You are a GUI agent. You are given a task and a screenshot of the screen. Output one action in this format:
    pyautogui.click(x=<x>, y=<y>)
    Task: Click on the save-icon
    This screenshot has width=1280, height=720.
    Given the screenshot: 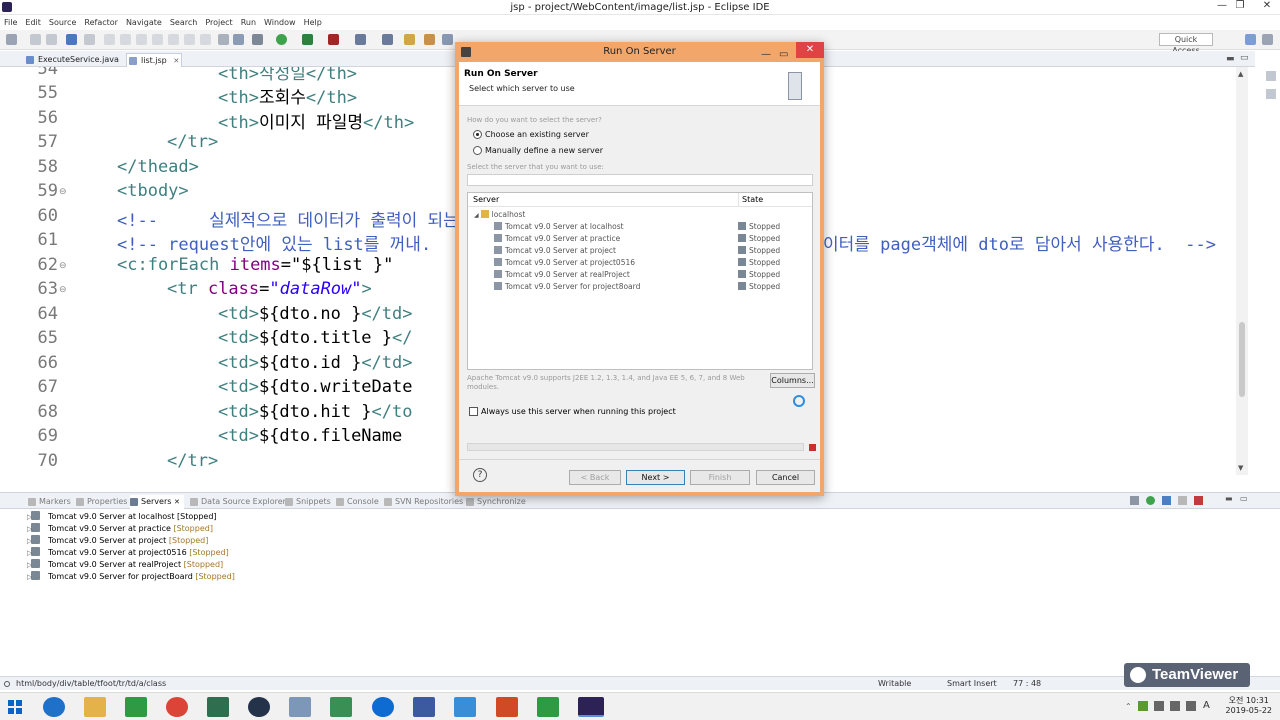 What is the action you would take?
    pyautogui.click(x=35, y=39)
    